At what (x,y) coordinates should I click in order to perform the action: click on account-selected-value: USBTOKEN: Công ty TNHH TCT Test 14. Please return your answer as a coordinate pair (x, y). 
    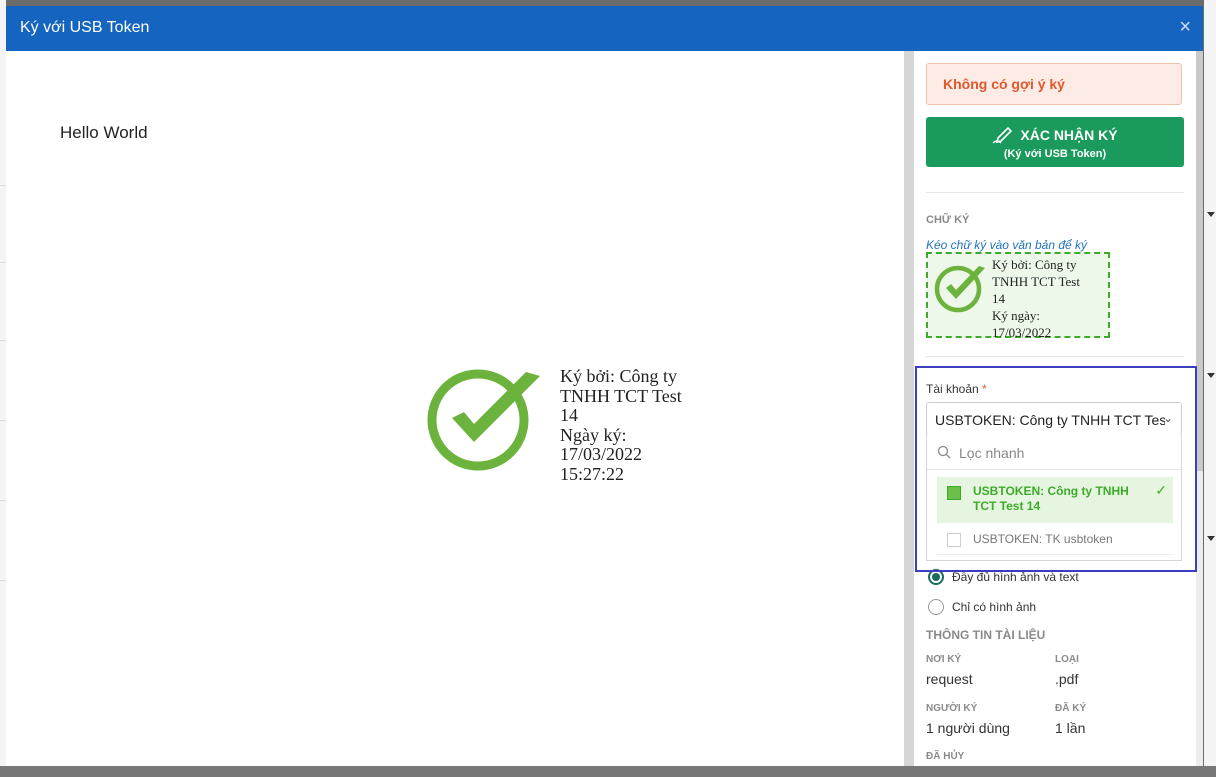
    Looking at the image, I should click on (1050, 420).